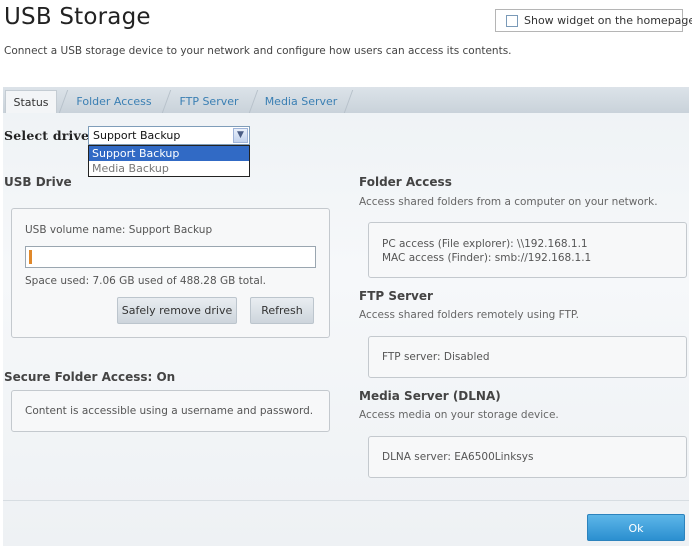 This screenshot has height=548, width=692. I want to click on footer-divider, so click(346, 500).